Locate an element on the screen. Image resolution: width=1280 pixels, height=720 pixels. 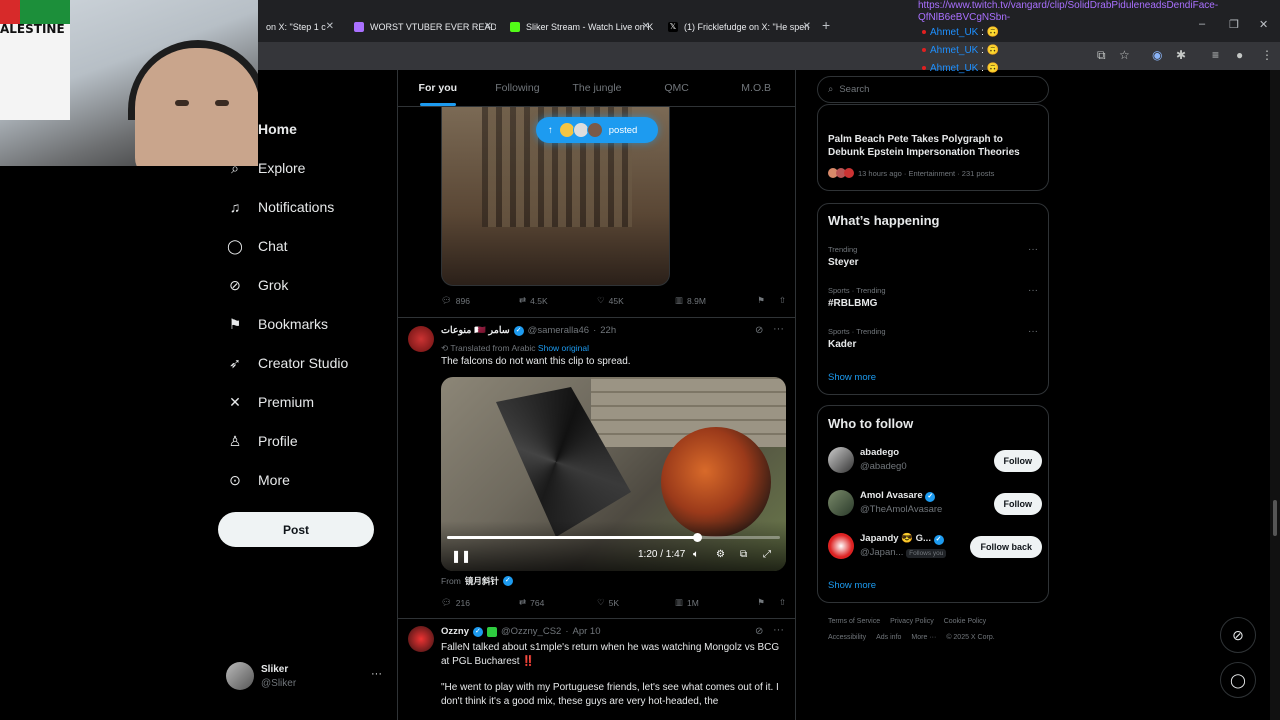
close-window-button: ✕ is located at coordinates (1263, 24).